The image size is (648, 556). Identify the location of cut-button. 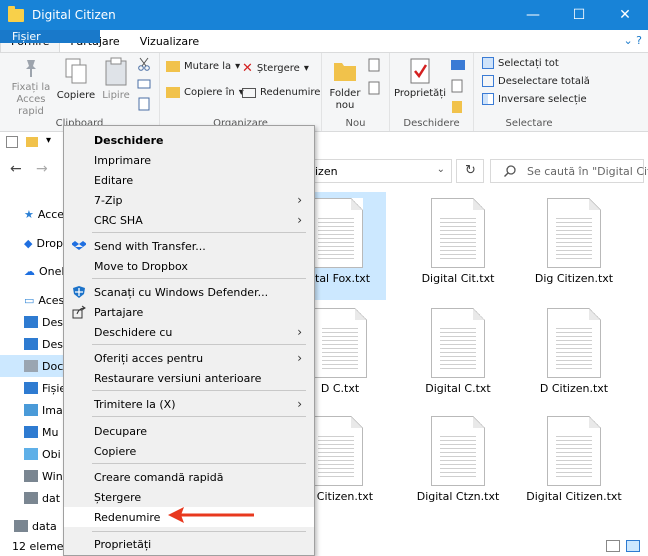
(144, 85).